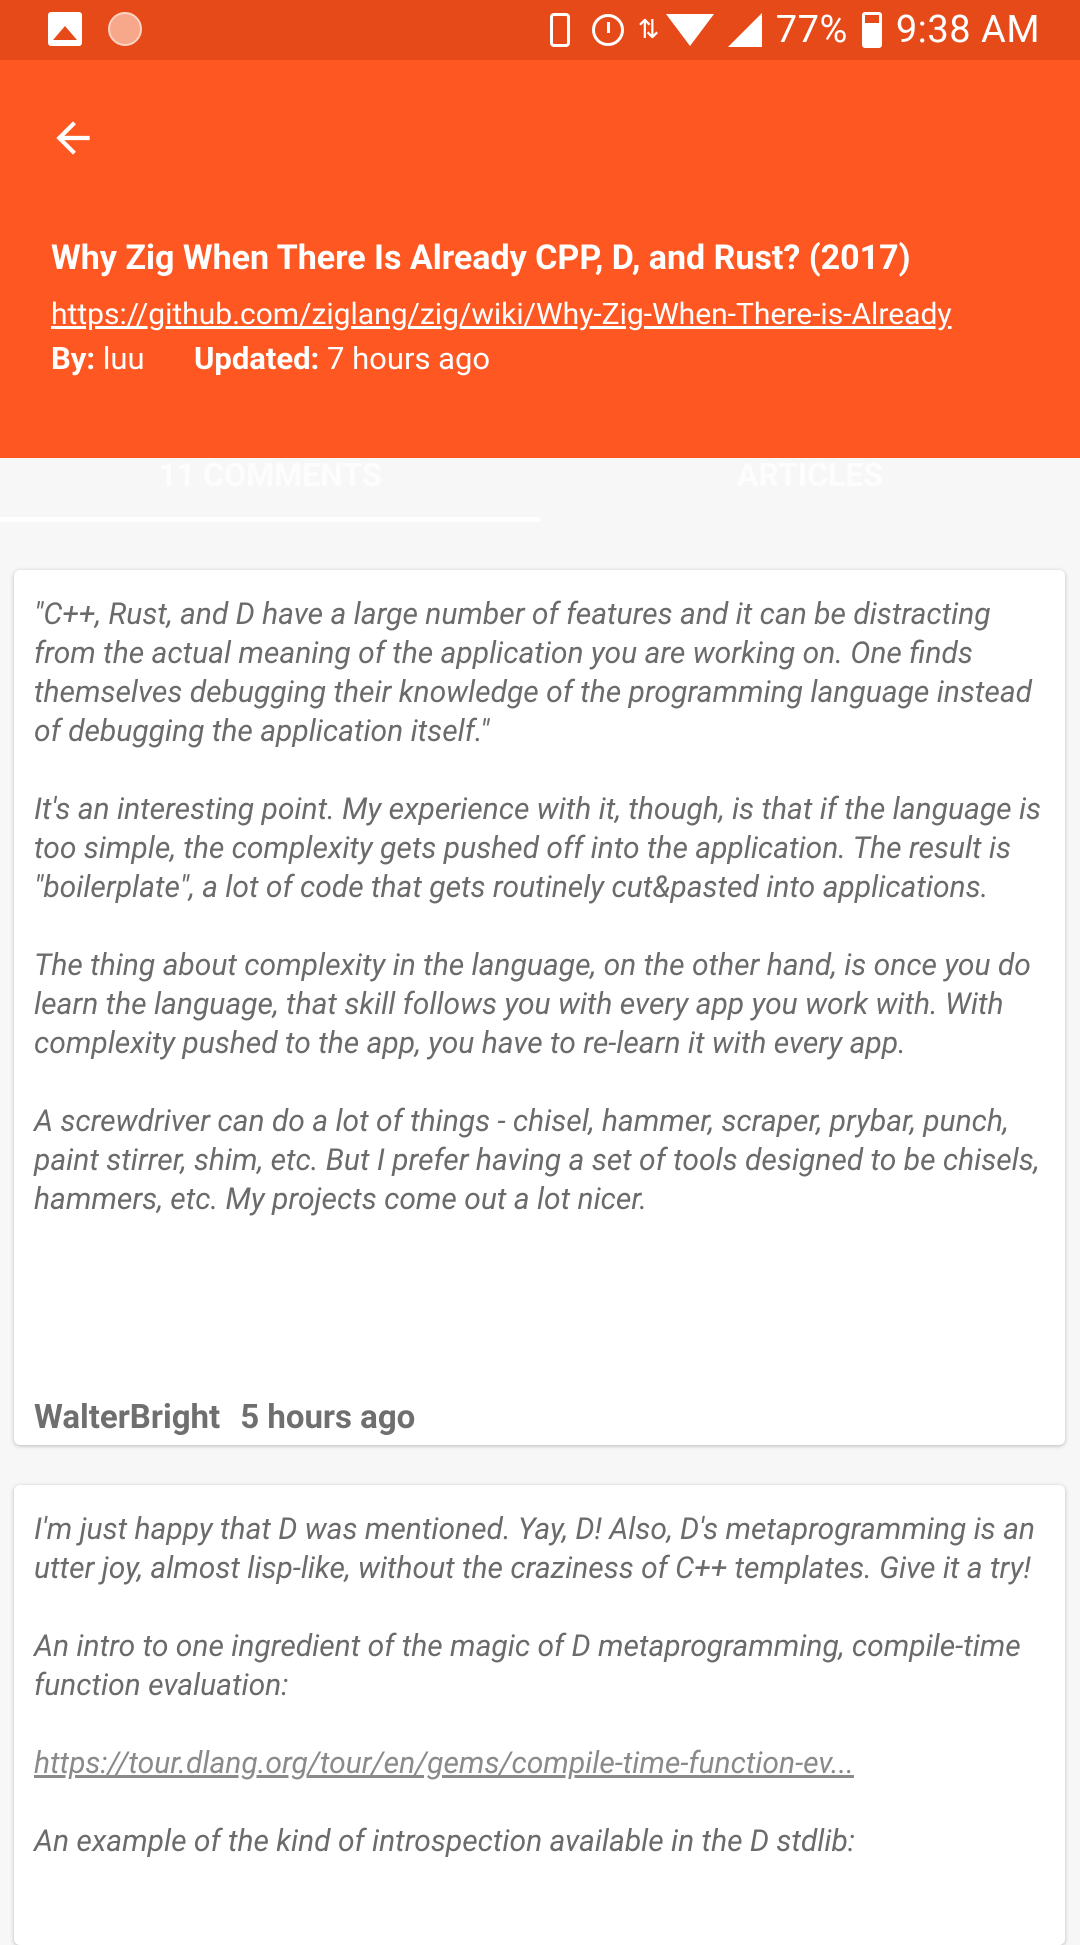  Describe the element at coordinates (256, 358) in the screenshot. I see `updated-label: Updated:` at that location.